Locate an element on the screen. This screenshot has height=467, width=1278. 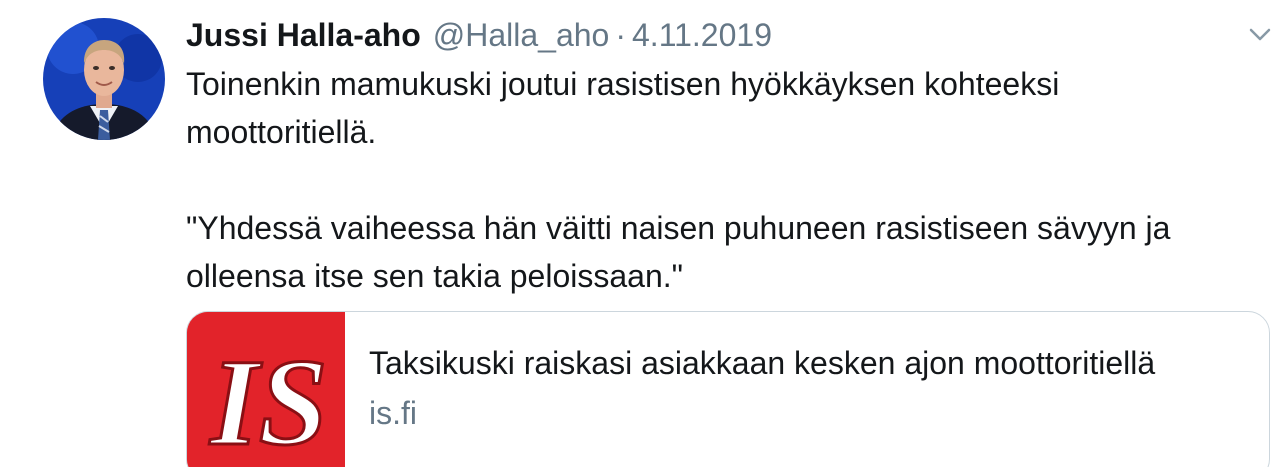
card-thumbnail: IS is located at coordinates (266, 389).